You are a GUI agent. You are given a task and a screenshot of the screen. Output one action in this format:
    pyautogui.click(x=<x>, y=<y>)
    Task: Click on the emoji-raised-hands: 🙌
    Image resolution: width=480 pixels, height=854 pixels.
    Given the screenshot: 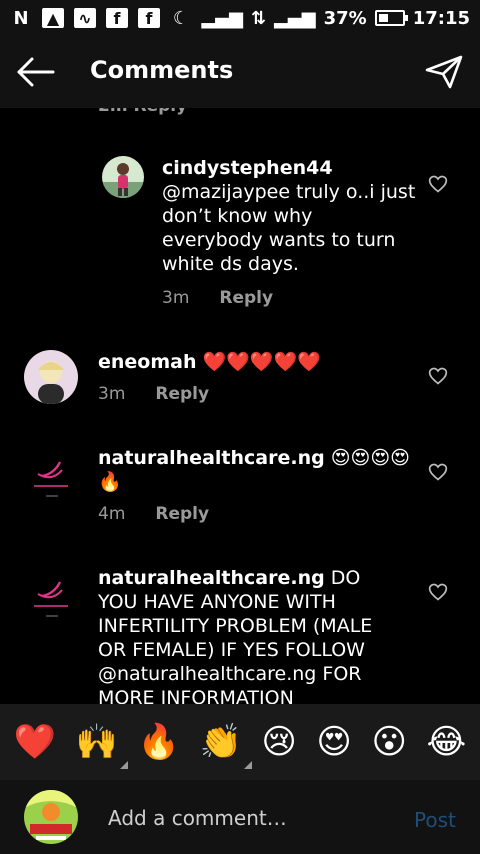 What is the action you would take?
    pyautogui.click(x=102, y=745)
    